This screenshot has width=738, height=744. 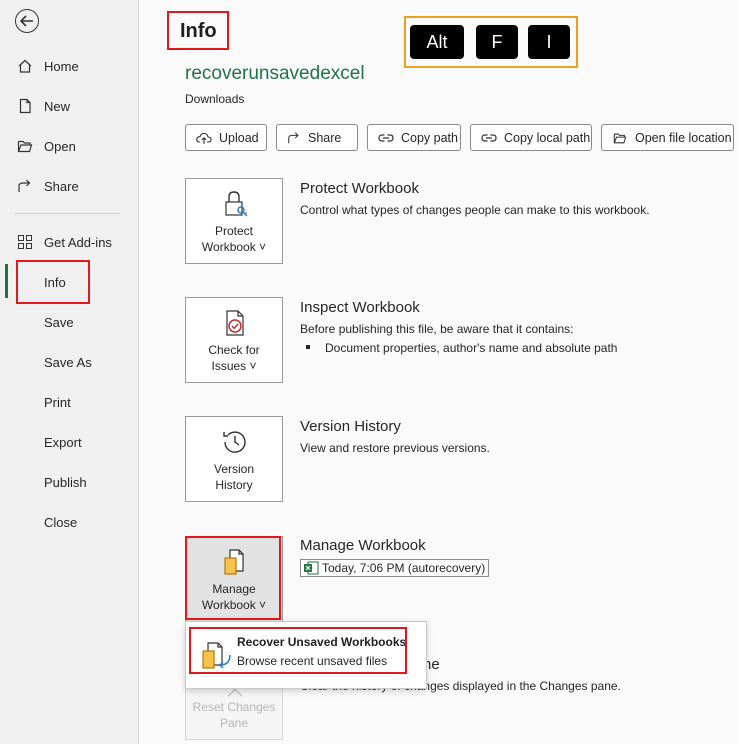 I want to click on sidebar-item-label: Export, so click(x=63, y=442).